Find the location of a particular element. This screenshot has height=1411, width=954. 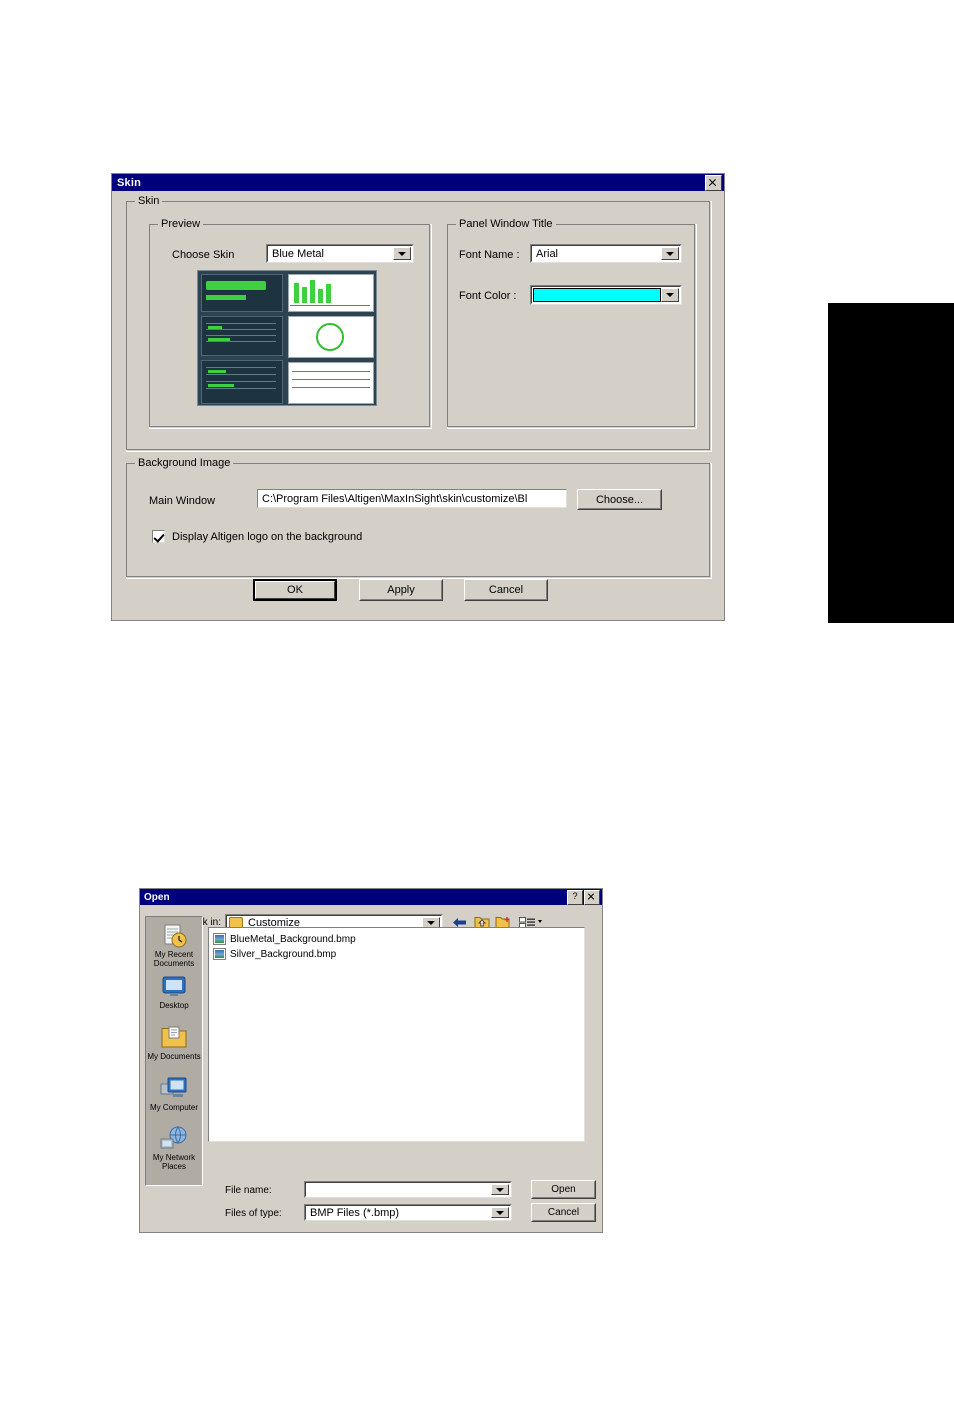

list-item: BlueMetal_Background.bmp is located at coordinates (284, 939).